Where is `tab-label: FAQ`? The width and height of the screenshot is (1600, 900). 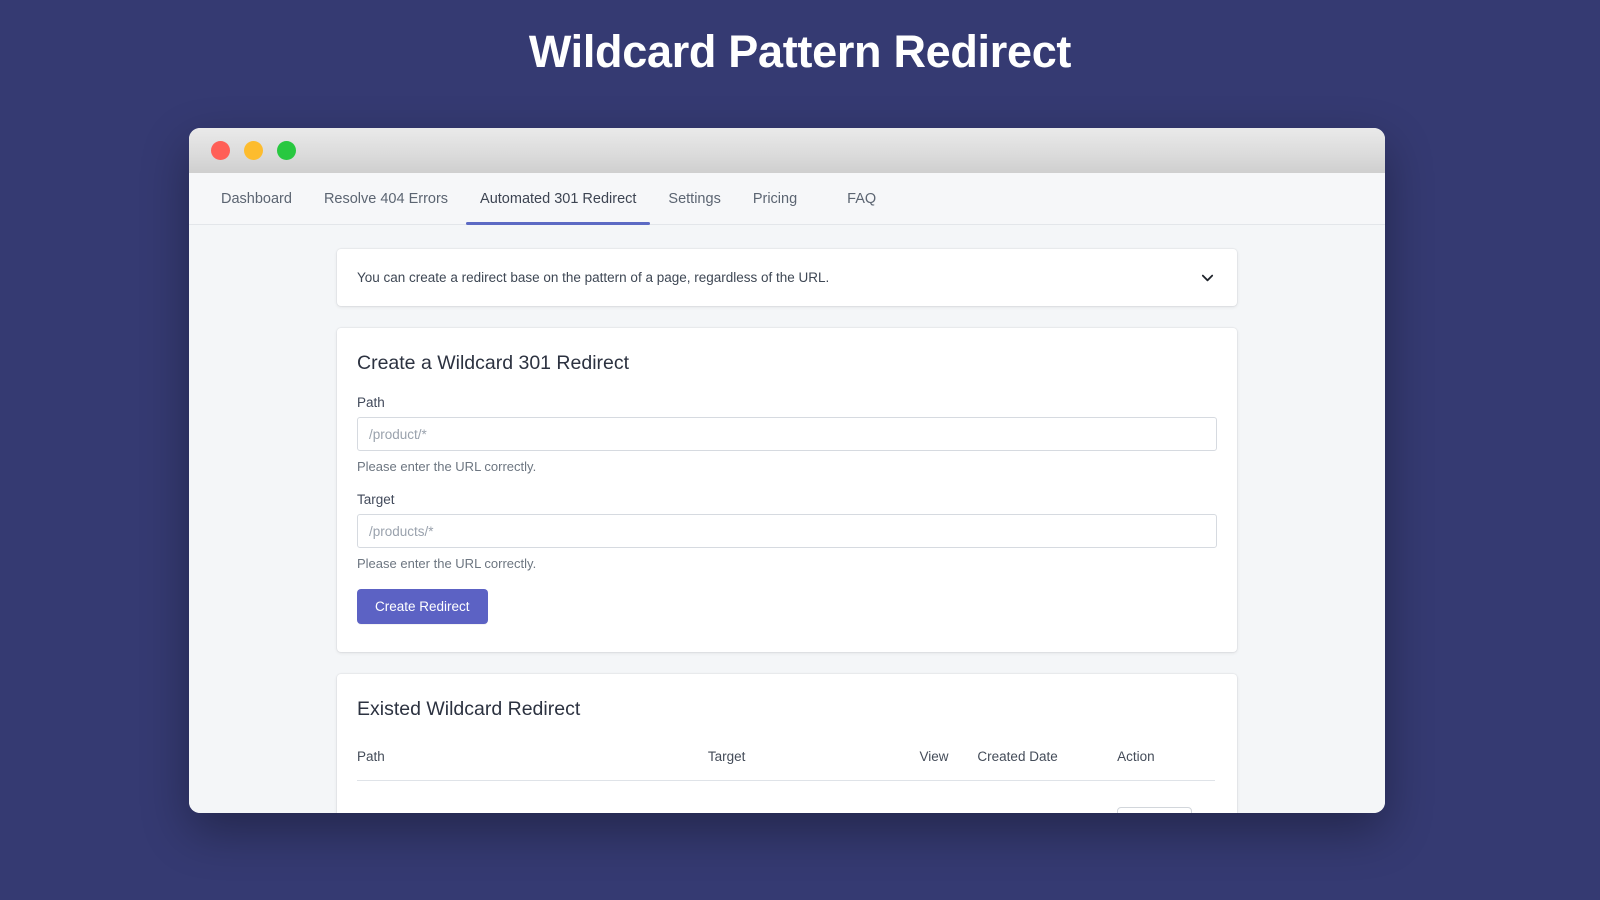
tab-label: FAQ is located at coordinates (862, 198).